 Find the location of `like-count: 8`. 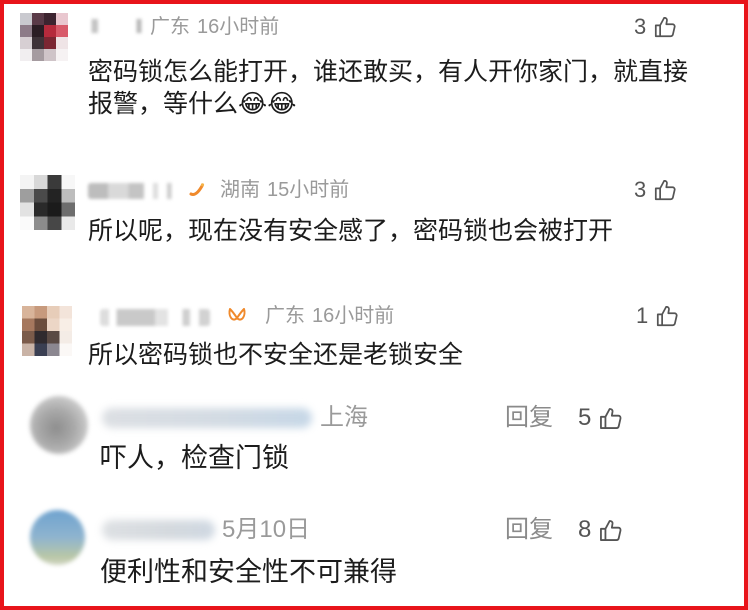

like-count: 8 is located at coordinates (585, 529).